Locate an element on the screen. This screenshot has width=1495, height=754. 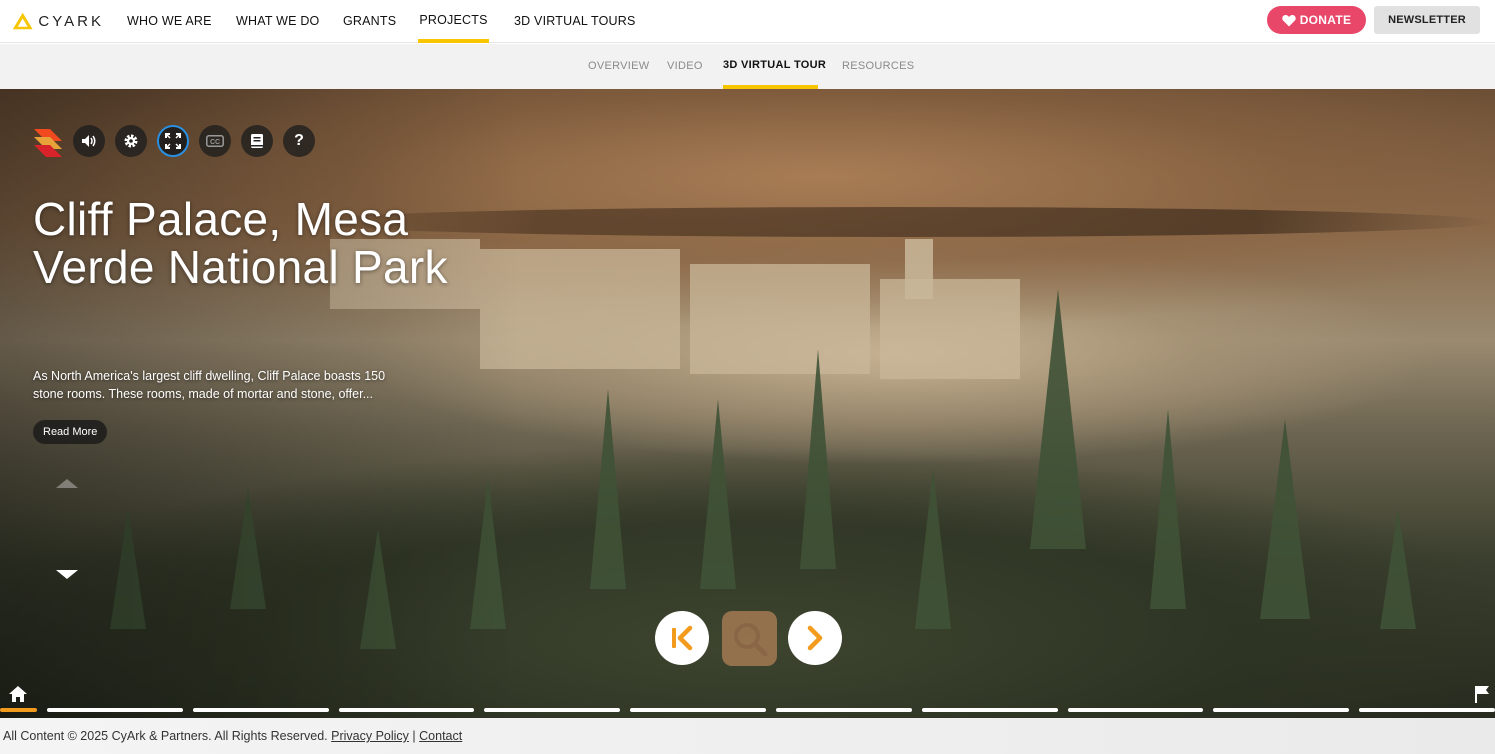
donate-label: DONATE is located at coordinates (1325, 20).